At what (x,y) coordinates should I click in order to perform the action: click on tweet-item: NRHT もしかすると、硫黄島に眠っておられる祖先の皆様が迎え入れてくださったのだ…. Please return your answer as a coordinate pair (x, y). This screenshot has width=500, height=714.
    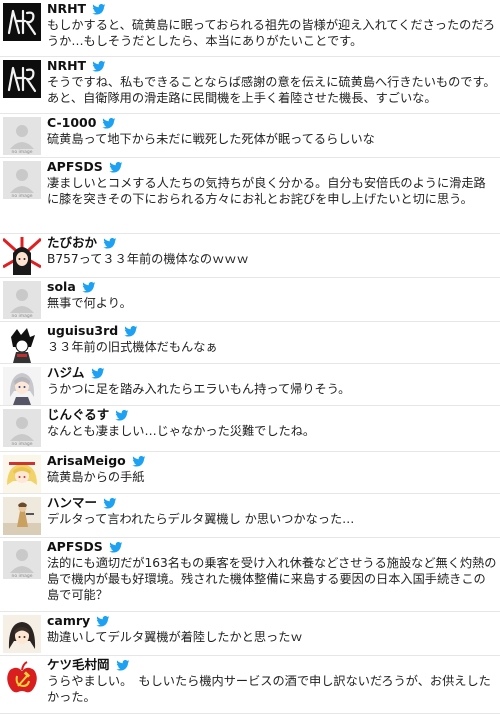
    Looking at the image, I should click on (250, 28).